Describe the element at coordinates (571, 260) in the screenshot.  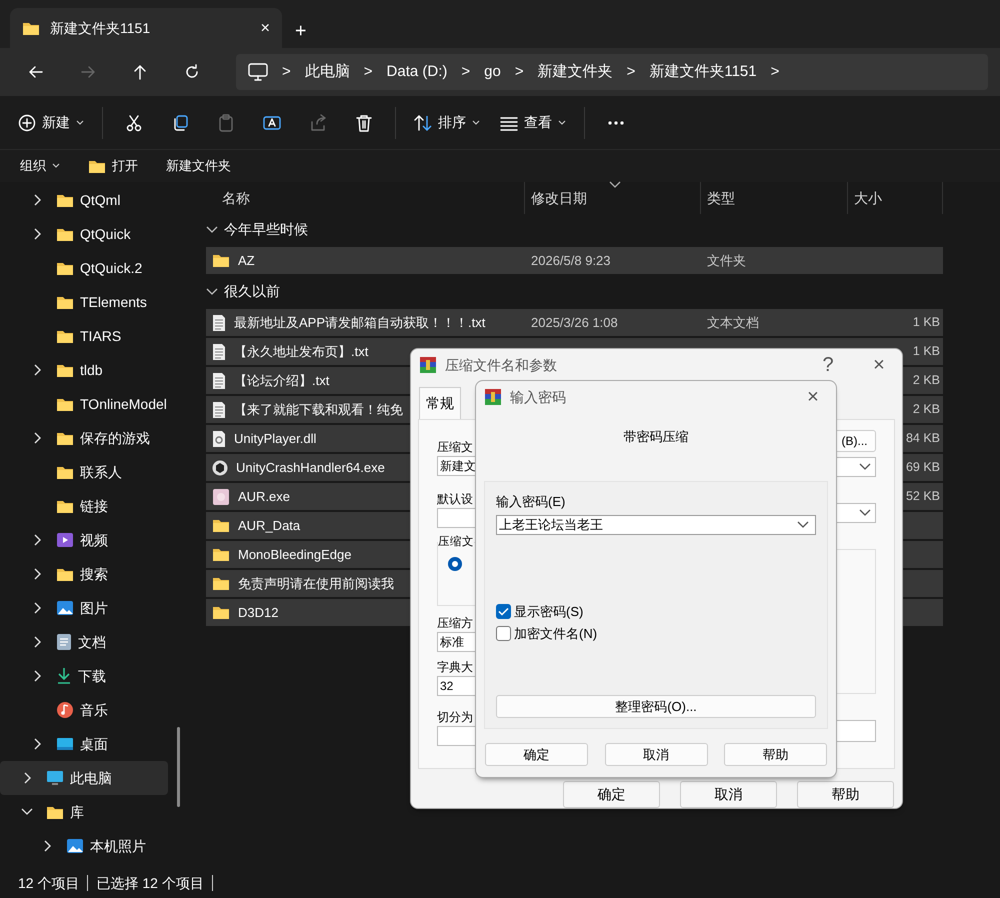
I see `file-date: 2026/5/8 9:23` at that location.